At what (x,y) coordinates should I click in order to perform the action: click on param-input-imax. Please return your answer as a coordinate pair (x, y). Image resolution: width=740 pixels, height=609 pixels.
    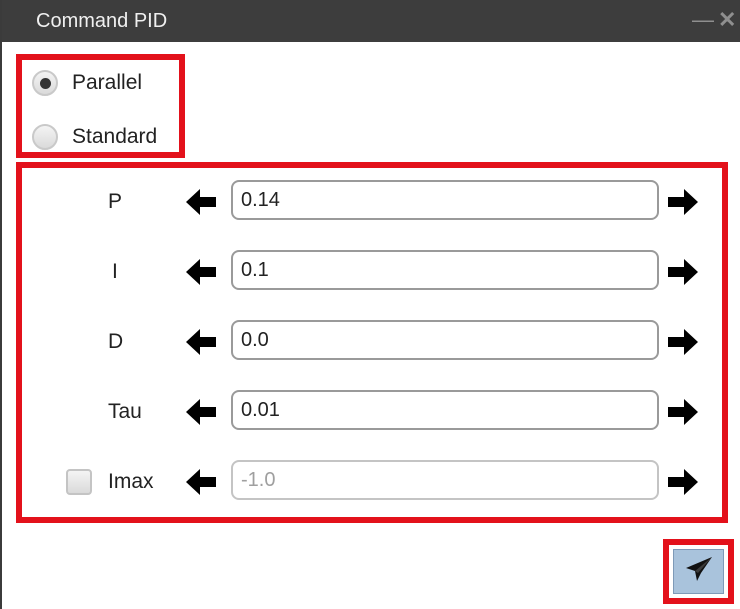
    Looking at the image, I should click on (445, 480).